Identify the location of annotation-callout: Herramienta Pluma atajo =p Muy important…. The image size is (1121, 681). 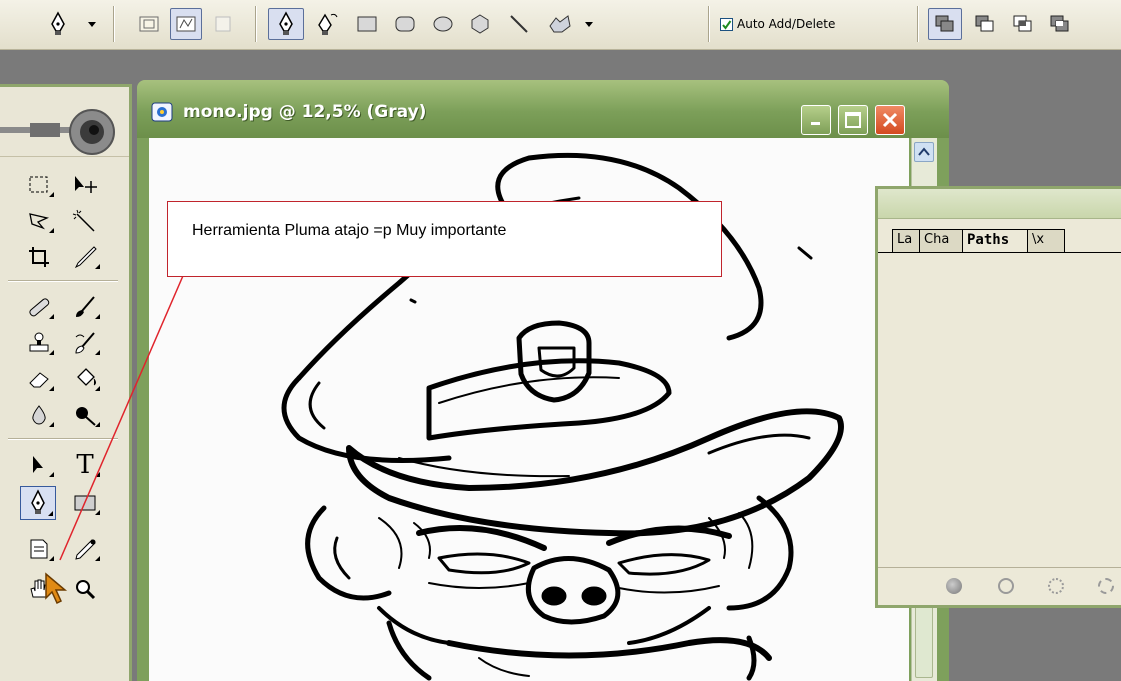
(444, 239).